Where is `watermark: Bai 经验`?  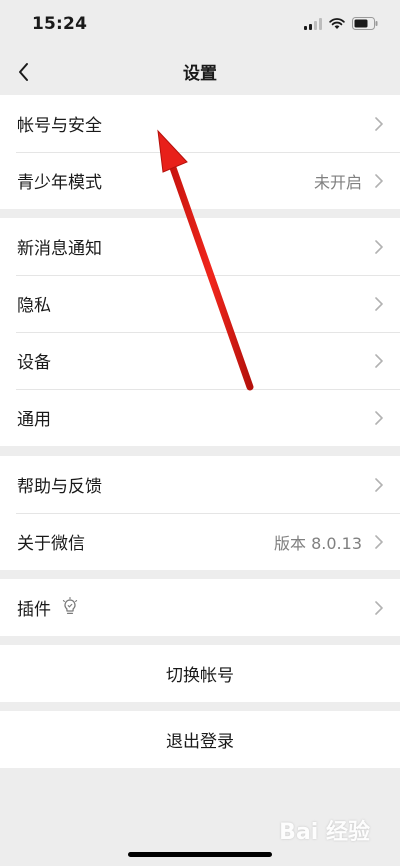 watermark: Bai 经验 is located at coordinates (324, 832).